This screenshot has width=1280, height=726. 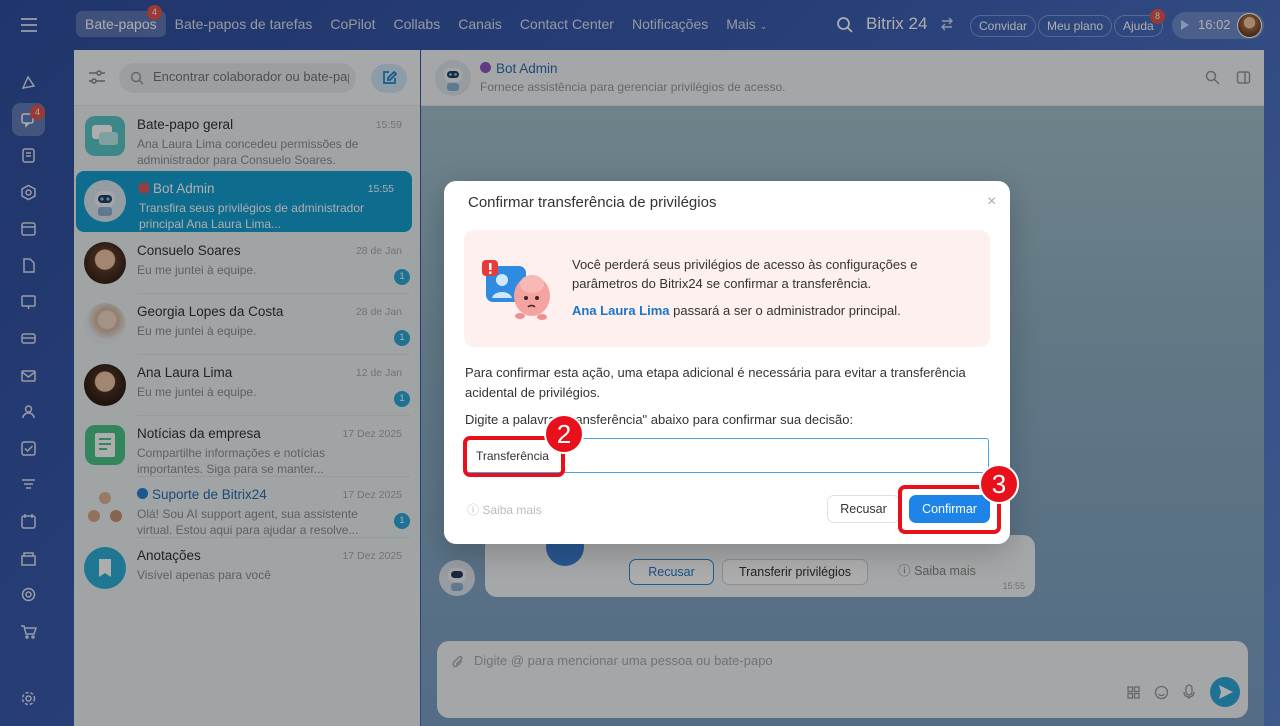 I want to click on step-3-marker: 3, so click(x=999, y=484).